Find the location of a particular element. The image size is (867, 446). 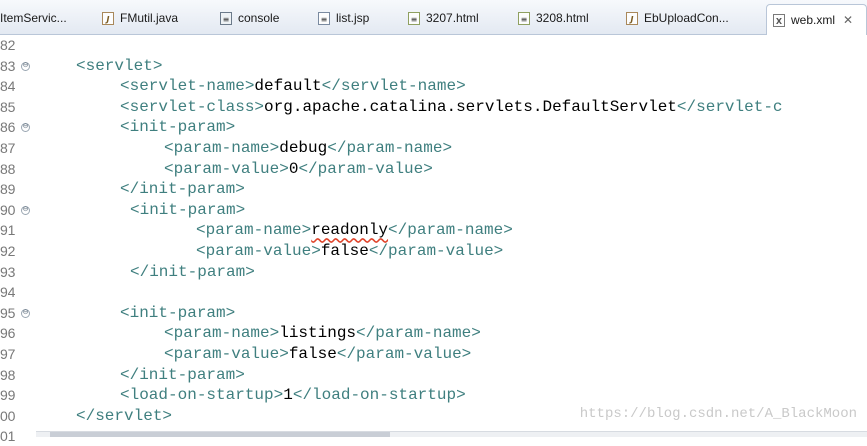

xml-tag: </servlet-name> is located at coordinates (393, 86).